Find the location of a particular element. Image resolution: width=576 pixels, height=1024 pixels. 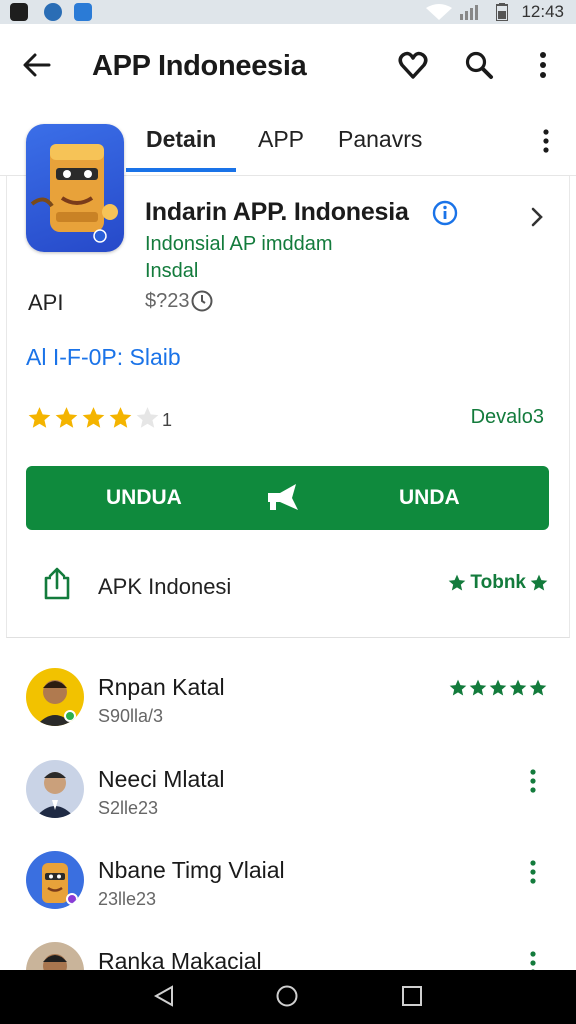

review-author: Nbane Timg Vlaial is located at coordinates (191, 870).